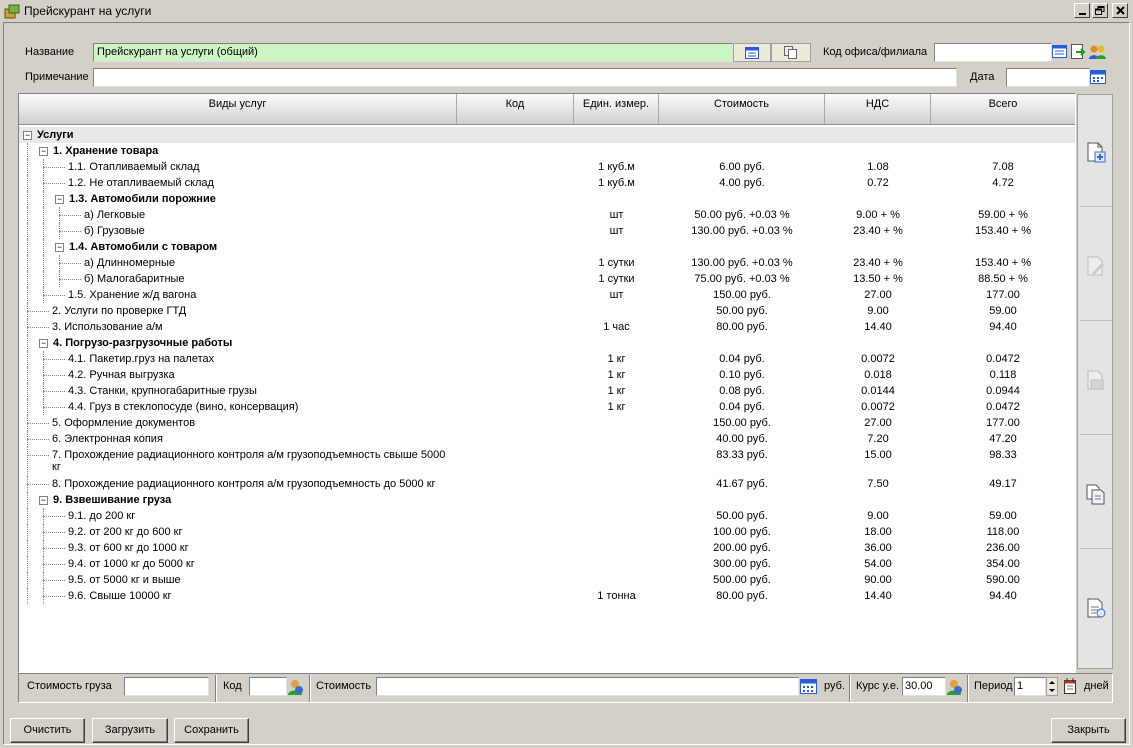 Image resolution: width=1133 pixels, height=748 pixels. What do you see at coordinates (211, 730) in the screenshot?
I see `save-button: Сохранить` at bounding box center [211, 730].